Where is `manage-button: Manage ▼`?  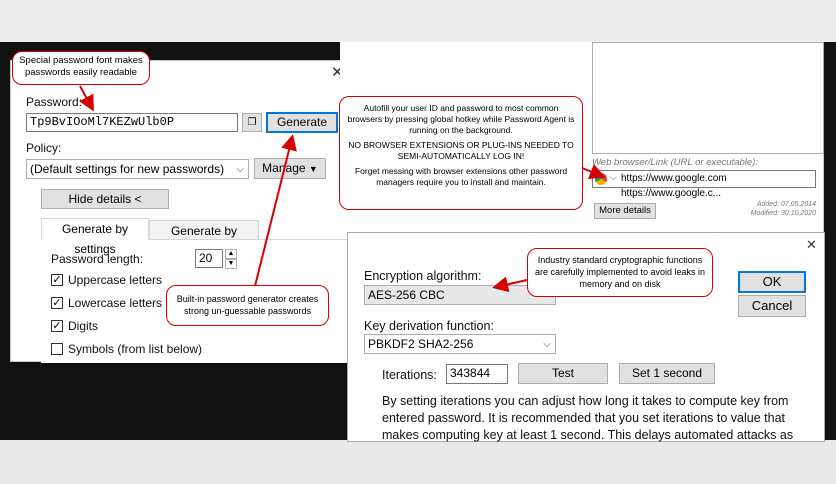
manage-button: Manage ▼ is located at coordinates (290, 168).